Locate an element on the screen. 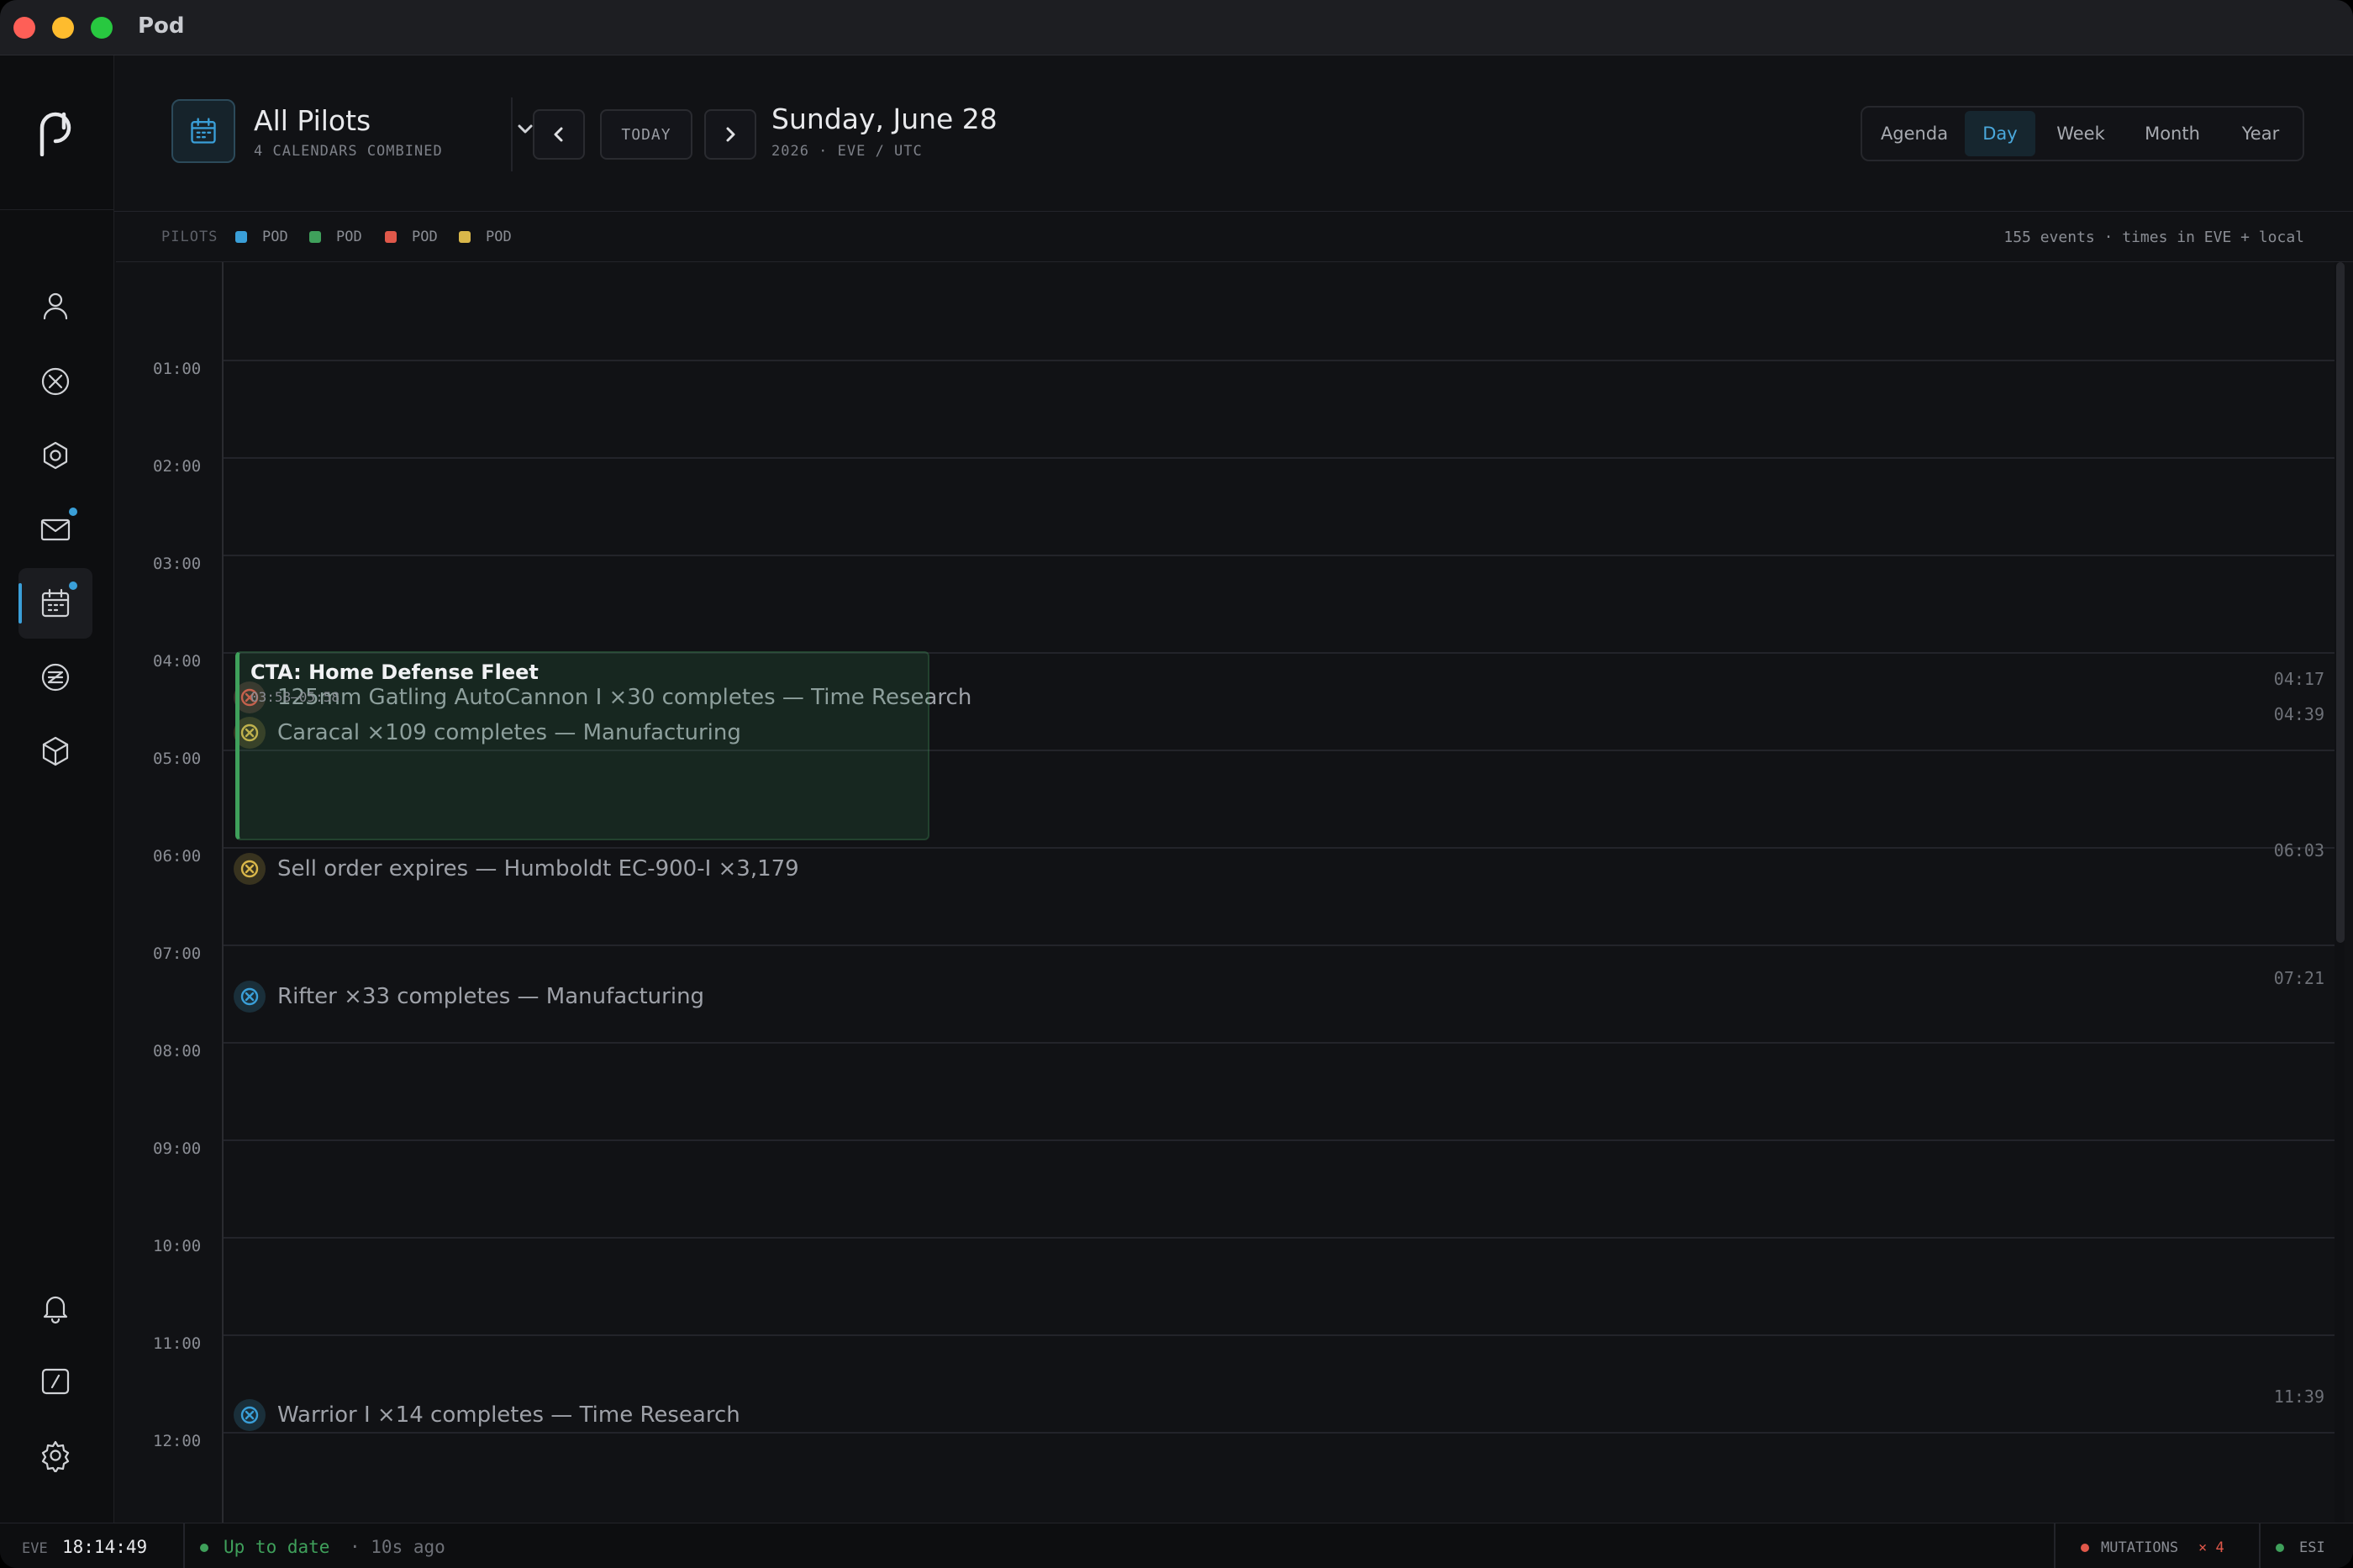 The image size is (2353, 1568). scrollbar-thumb is located at coordinates (2340, 602).